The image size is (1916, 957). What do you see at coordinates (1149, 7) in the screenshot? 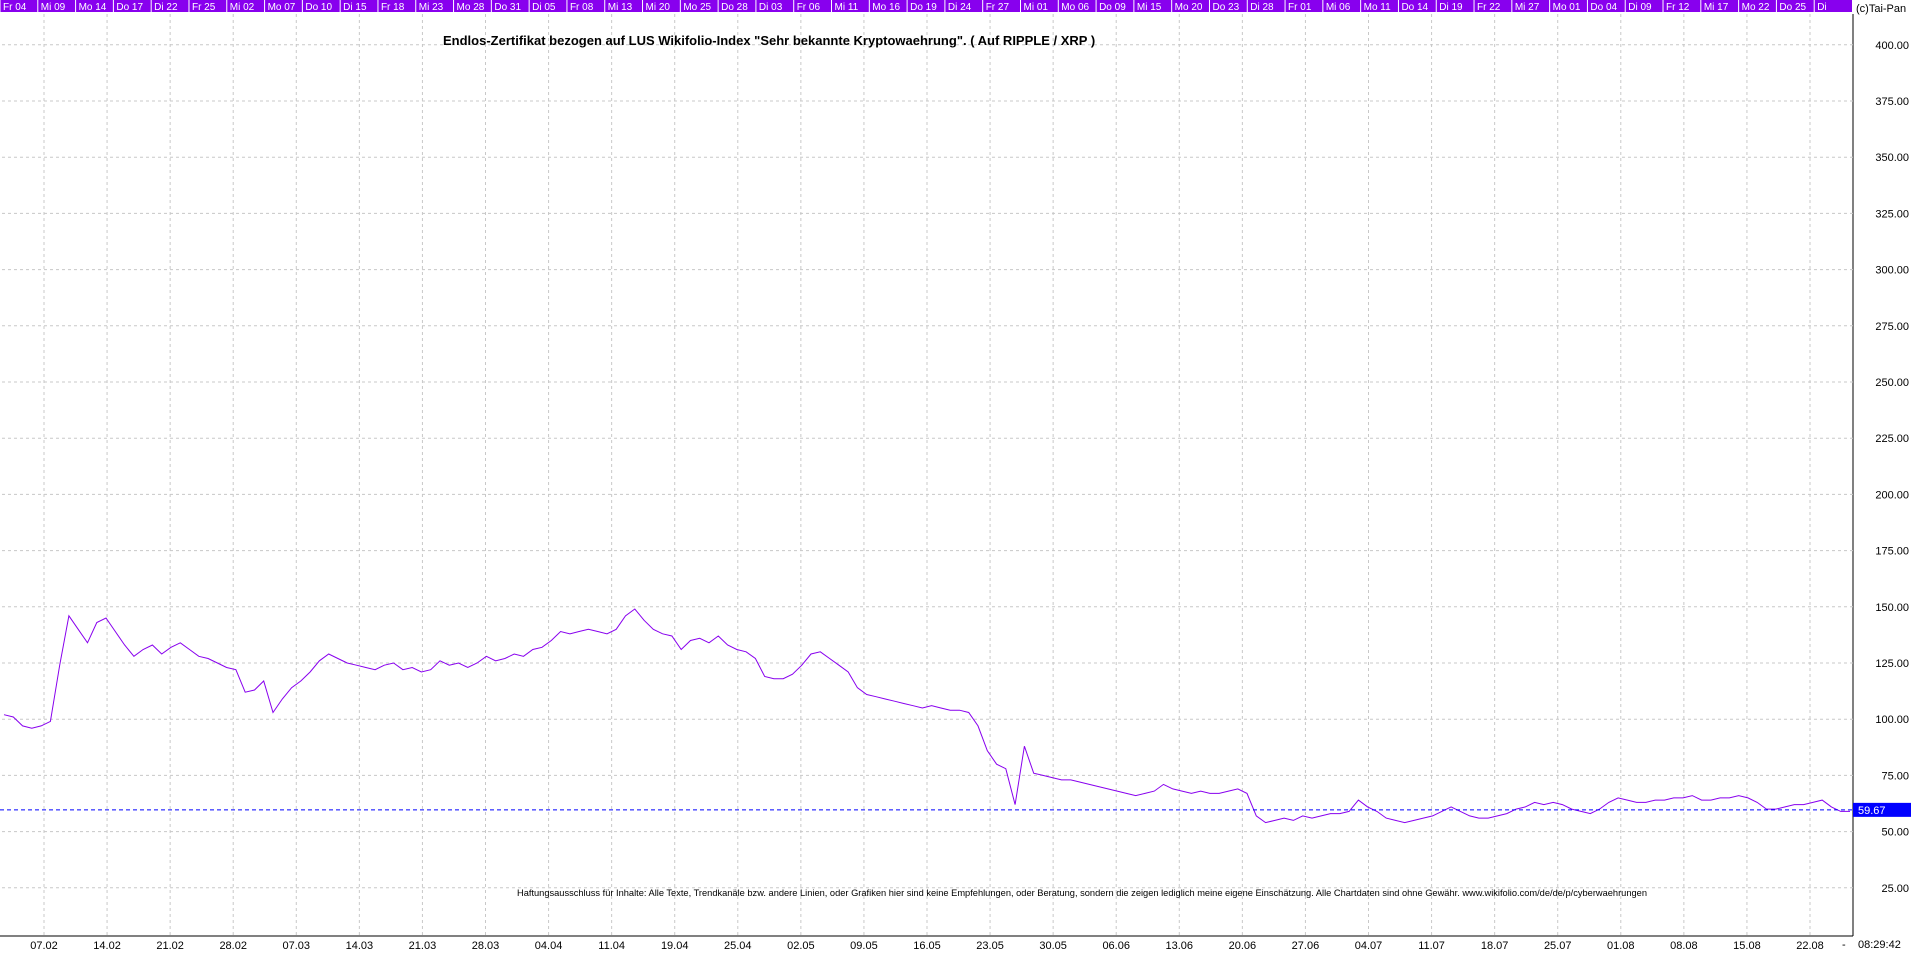
I see `header-day-label: Mi 15` at bounding box center [1149, 7].